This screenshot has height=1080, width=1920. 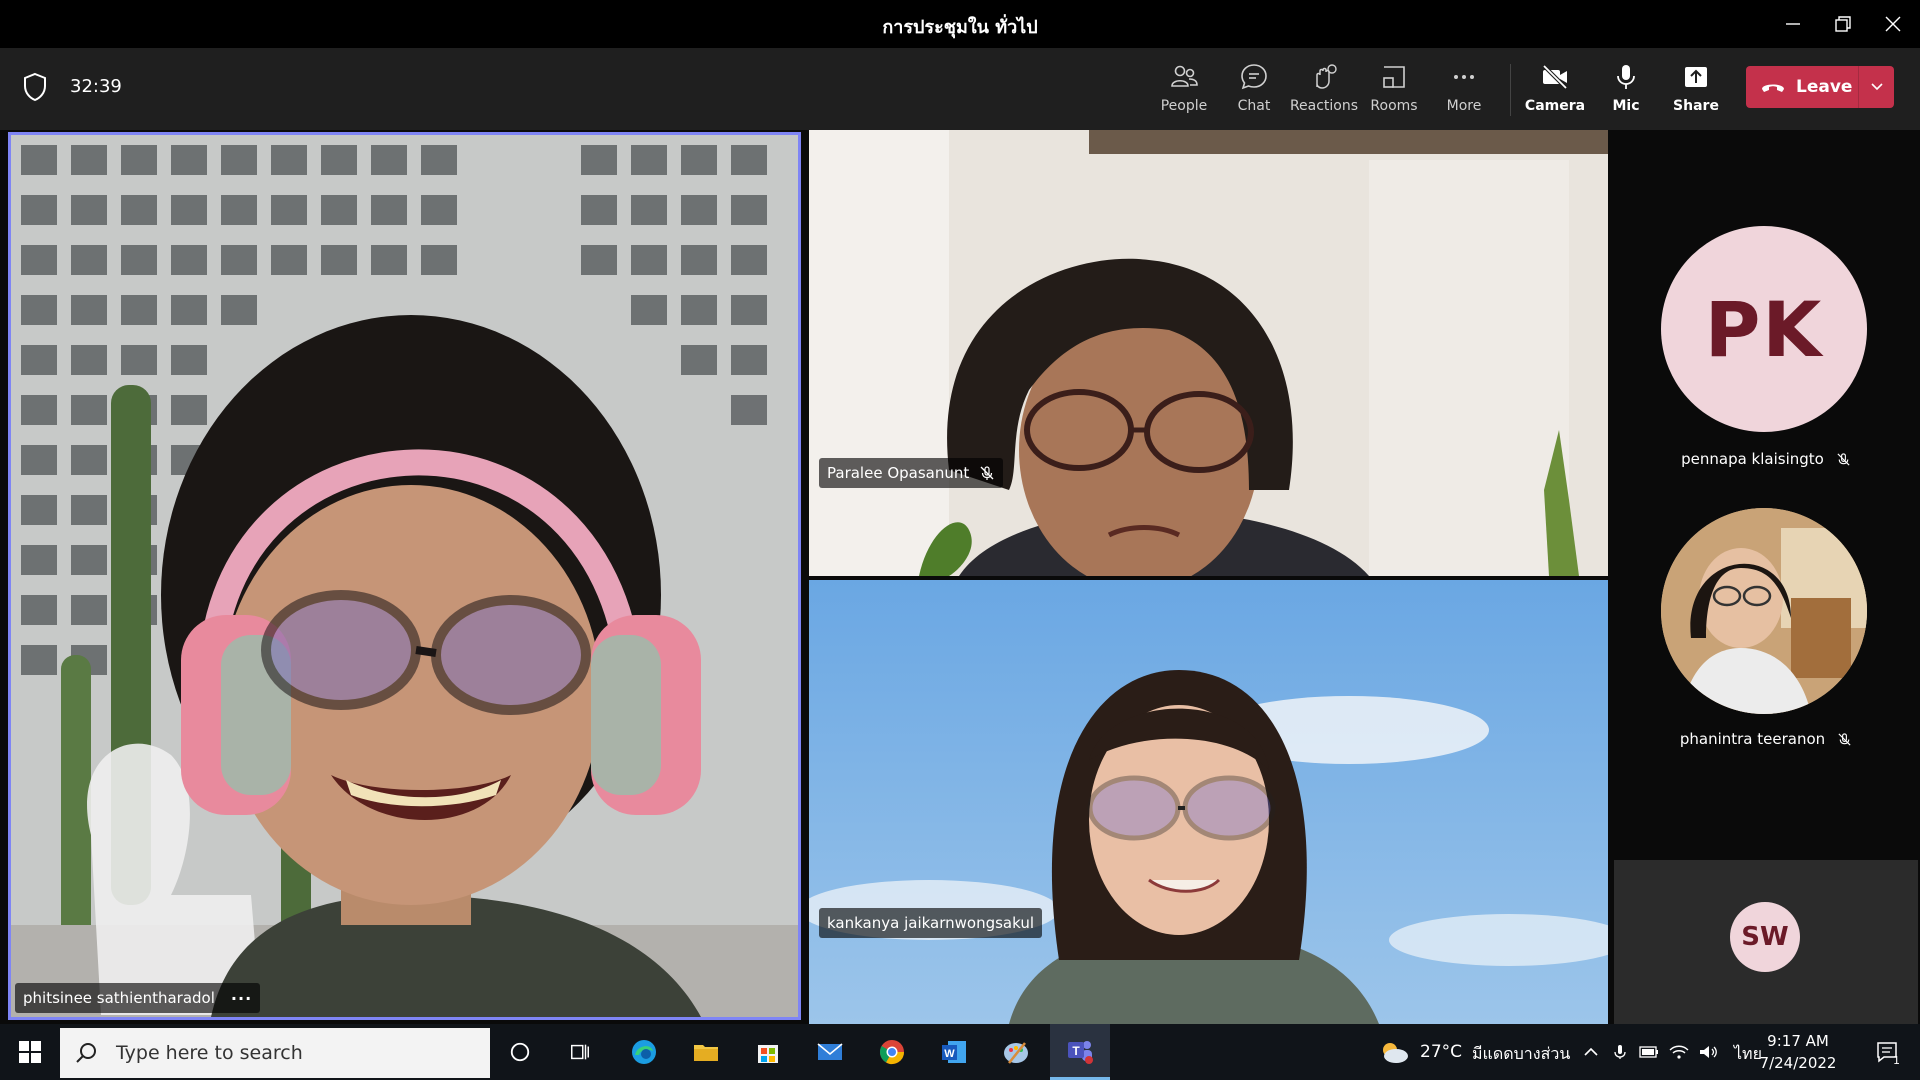 I want to click on taskbar-app-paint, so click(x=1016, y=1052).